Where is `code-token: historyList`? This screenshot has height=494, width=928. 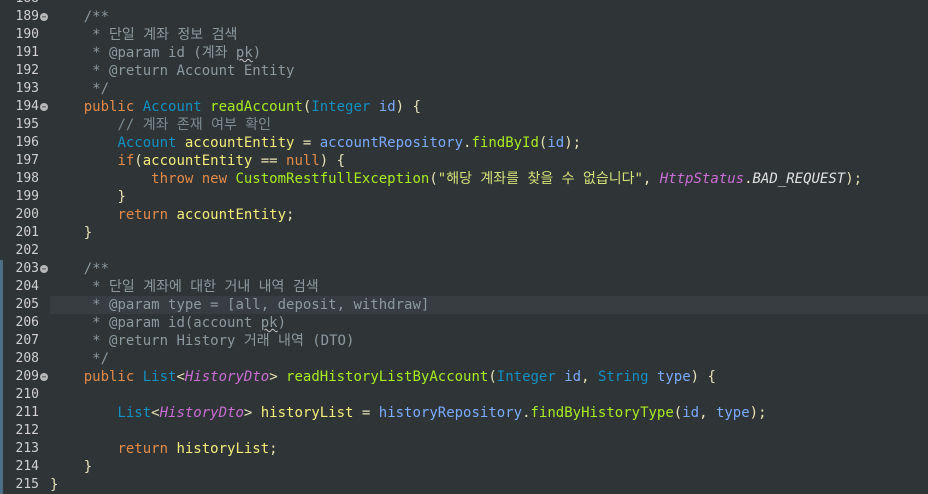 code-token: historyList is located at coordinates (307, 413).